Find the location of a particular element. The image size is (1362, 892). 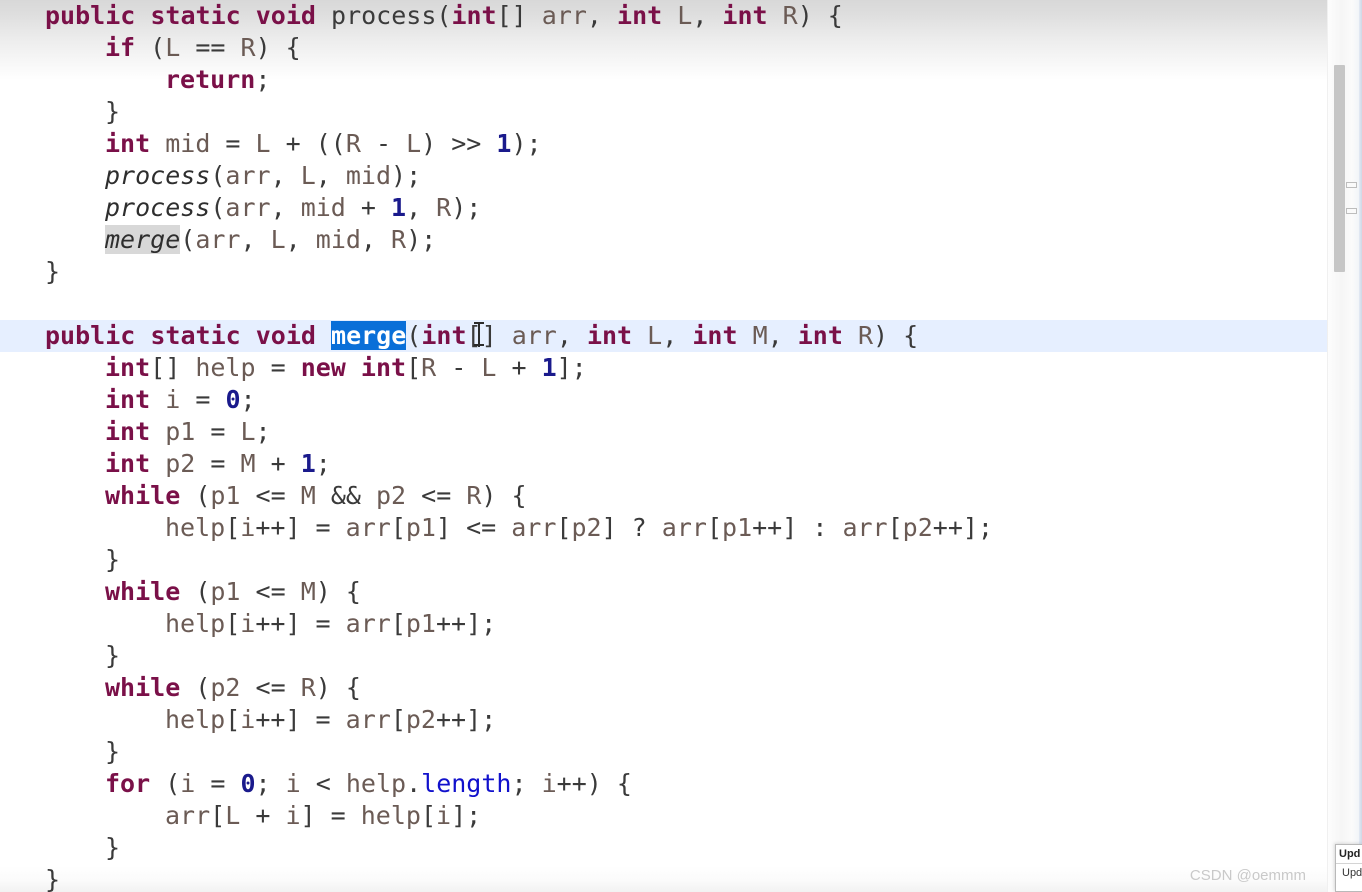

code-line: int p2 = M + 1; is located at coordinates (681, 464).